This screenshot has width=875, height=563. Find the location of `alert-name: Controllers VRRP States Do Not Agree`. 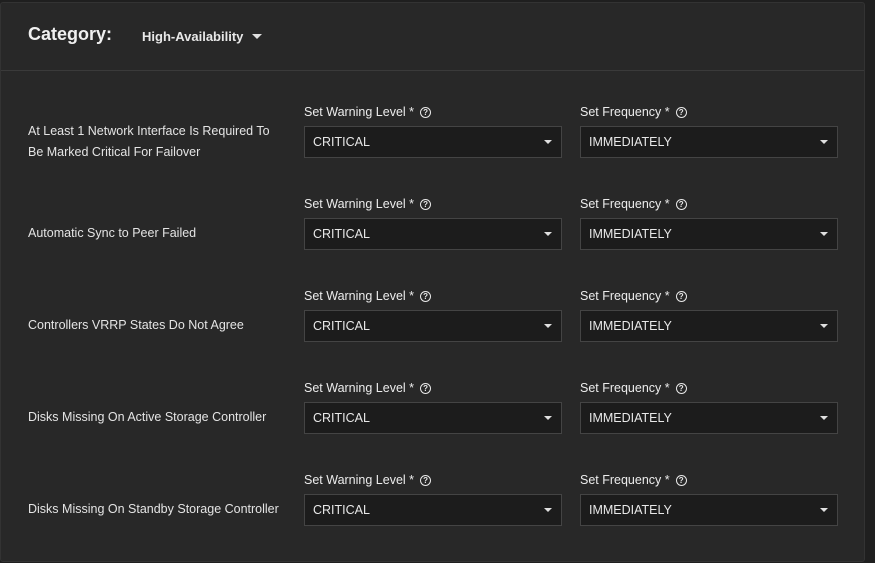

alert-name: Controllers VRRP States Do Not Agree is located at coordinates (136, 325).